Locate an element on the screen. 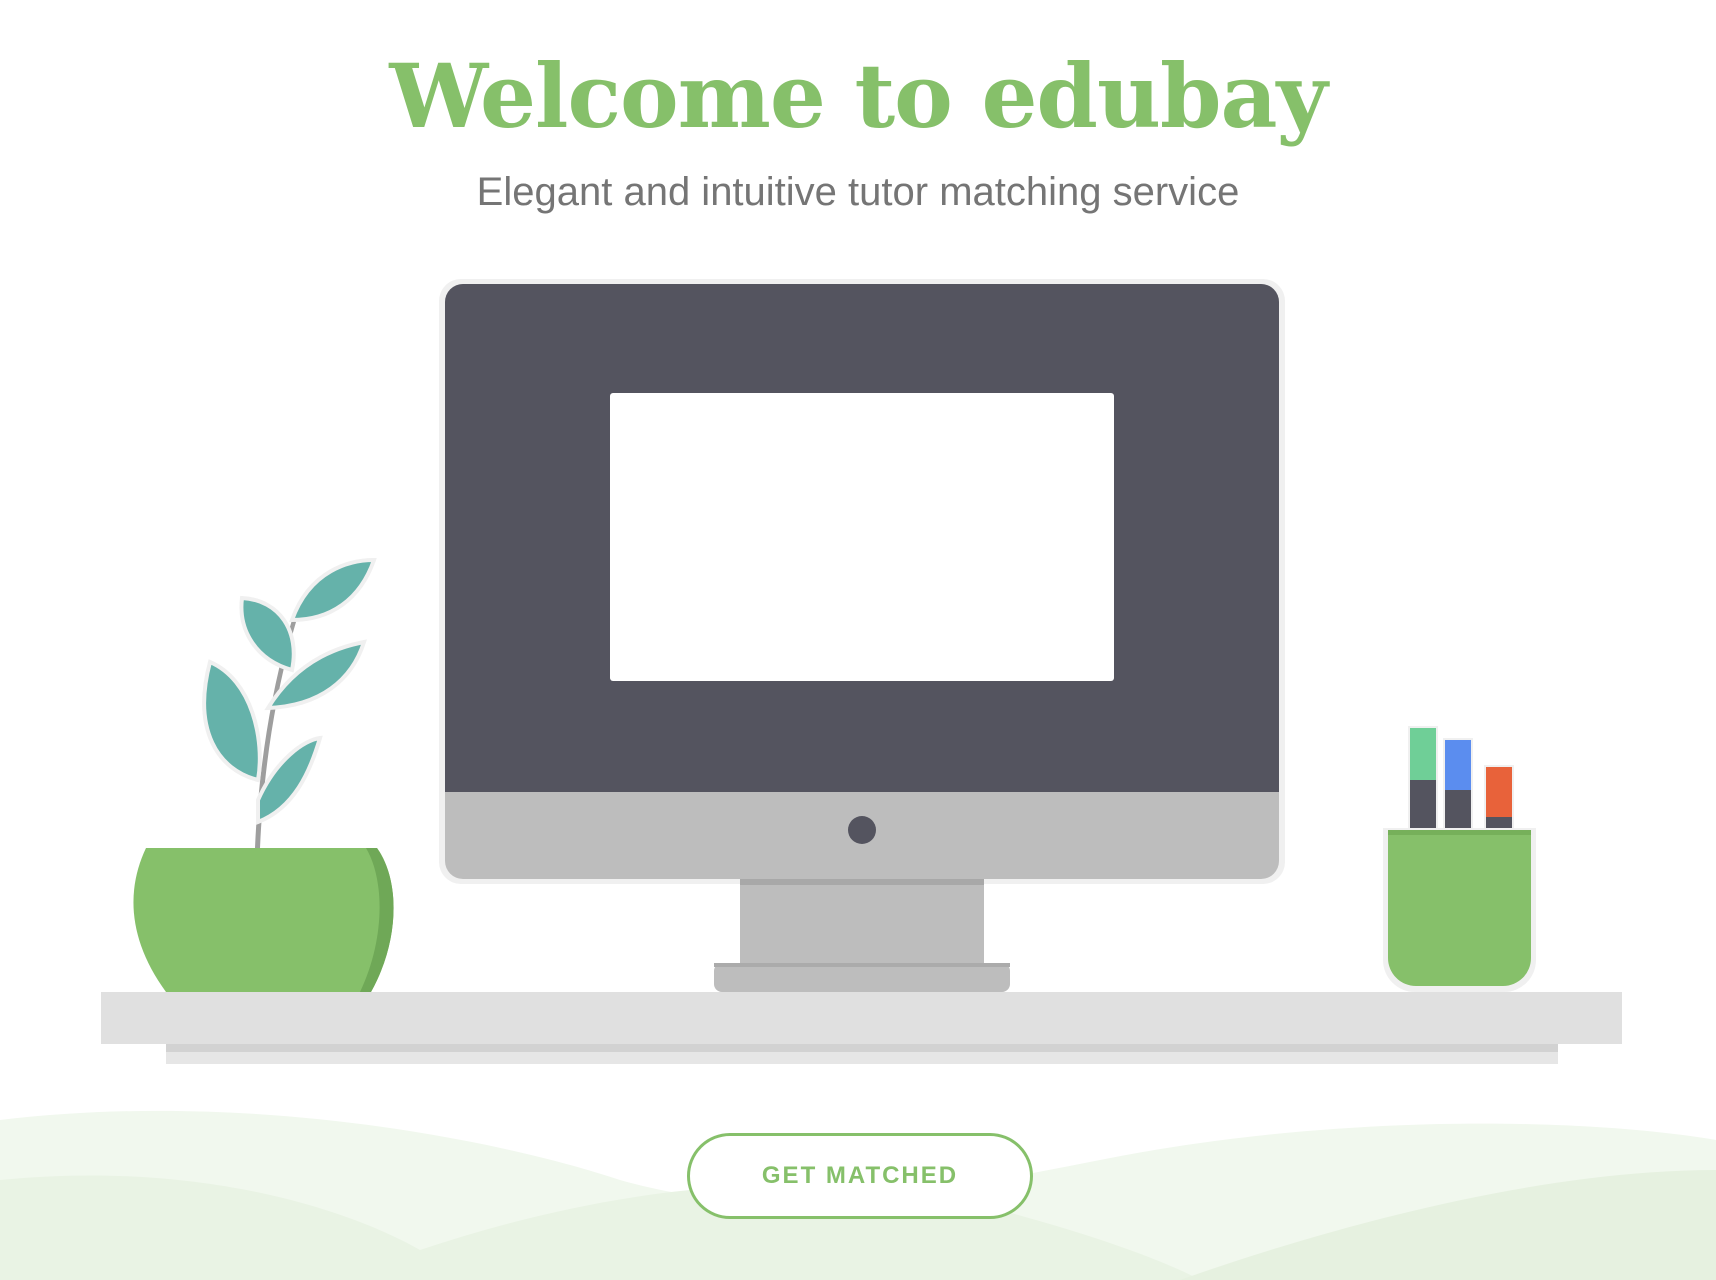 The width and height of the screenshot is (1716, 1280). potted-plant-illustration is located at coordinates (263, 774).